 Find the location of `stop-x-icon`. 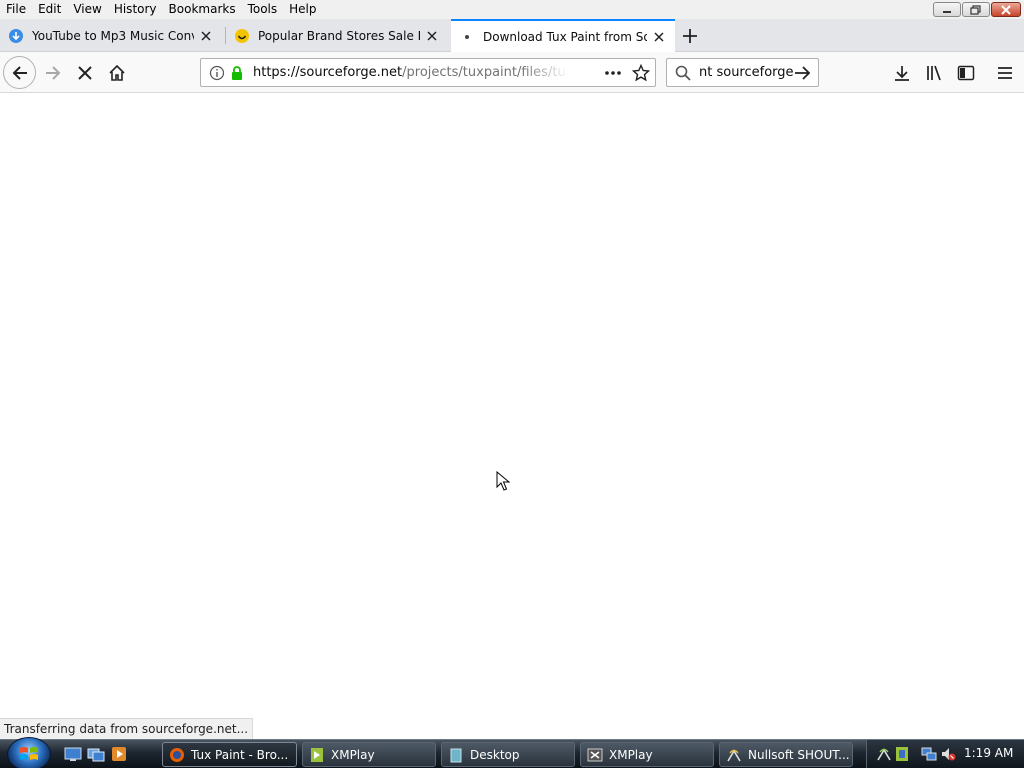

stop-x-icon is located at coordinates (85, 73).